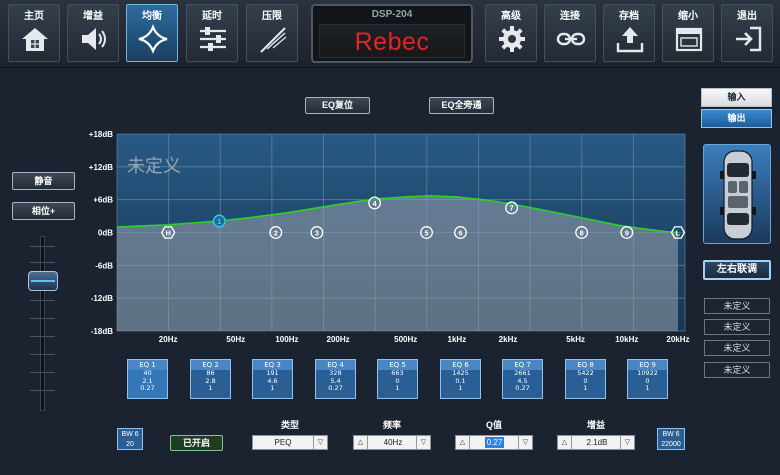 Image resolution: width=780 pixels, height=475 pixels. What do you see at coordinates (335, 388) in the screenshot?
I see `band-q: 0.27` at bounding box center [335, 388].